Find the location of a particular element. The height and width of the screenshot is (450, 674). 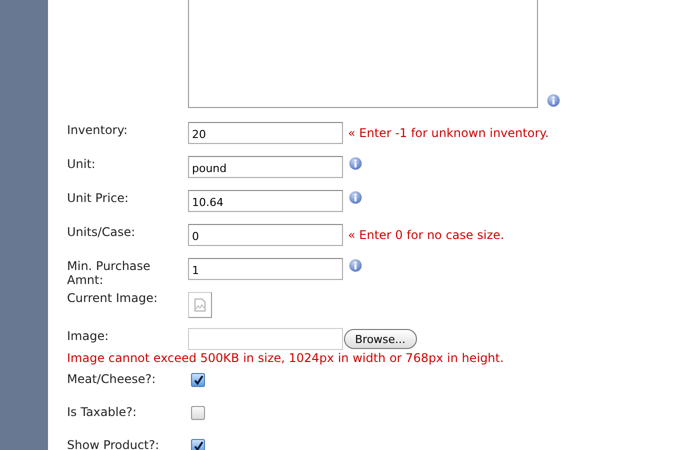

description-field is located at coordinates (363, 54).